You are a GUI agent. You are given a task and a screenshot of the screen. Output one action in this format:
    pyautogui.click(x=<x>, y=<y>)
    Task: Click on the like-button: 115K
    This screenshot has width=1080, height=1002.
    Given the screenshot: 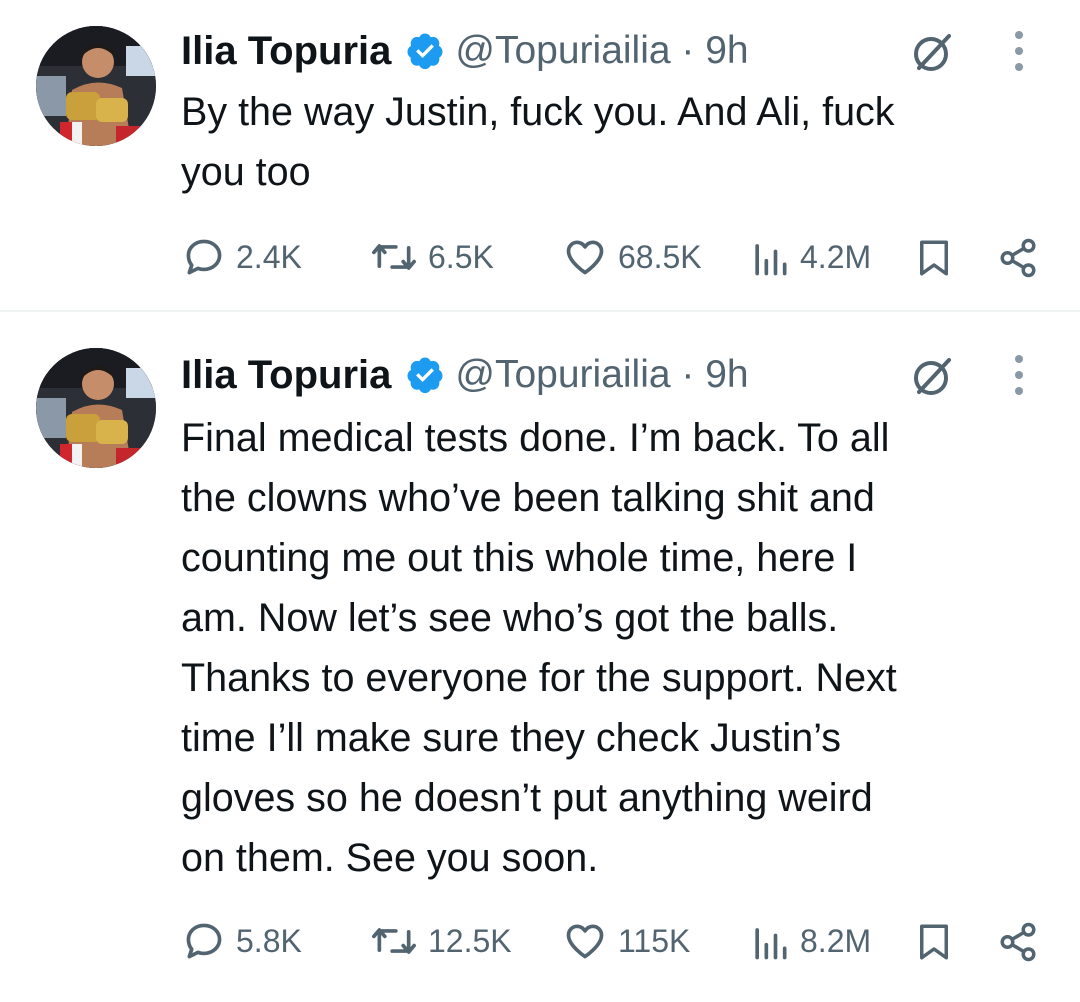 What is the action you would take?
    pyautogui.click(x=626, y=941)
    